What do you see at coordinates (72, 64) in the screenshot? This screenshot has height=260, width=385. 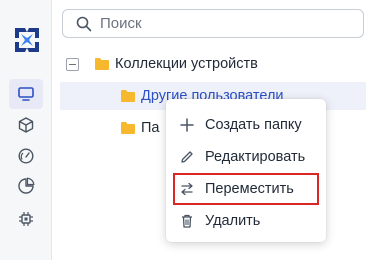 I see `collapse-toggle-icon` at bounding box center [72, 64].